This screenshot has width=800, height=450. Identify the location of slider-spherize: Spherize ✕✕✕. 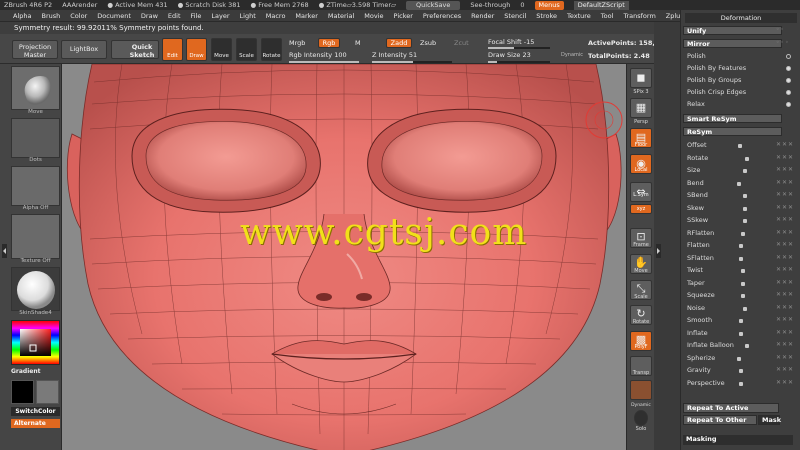
(738, 358).